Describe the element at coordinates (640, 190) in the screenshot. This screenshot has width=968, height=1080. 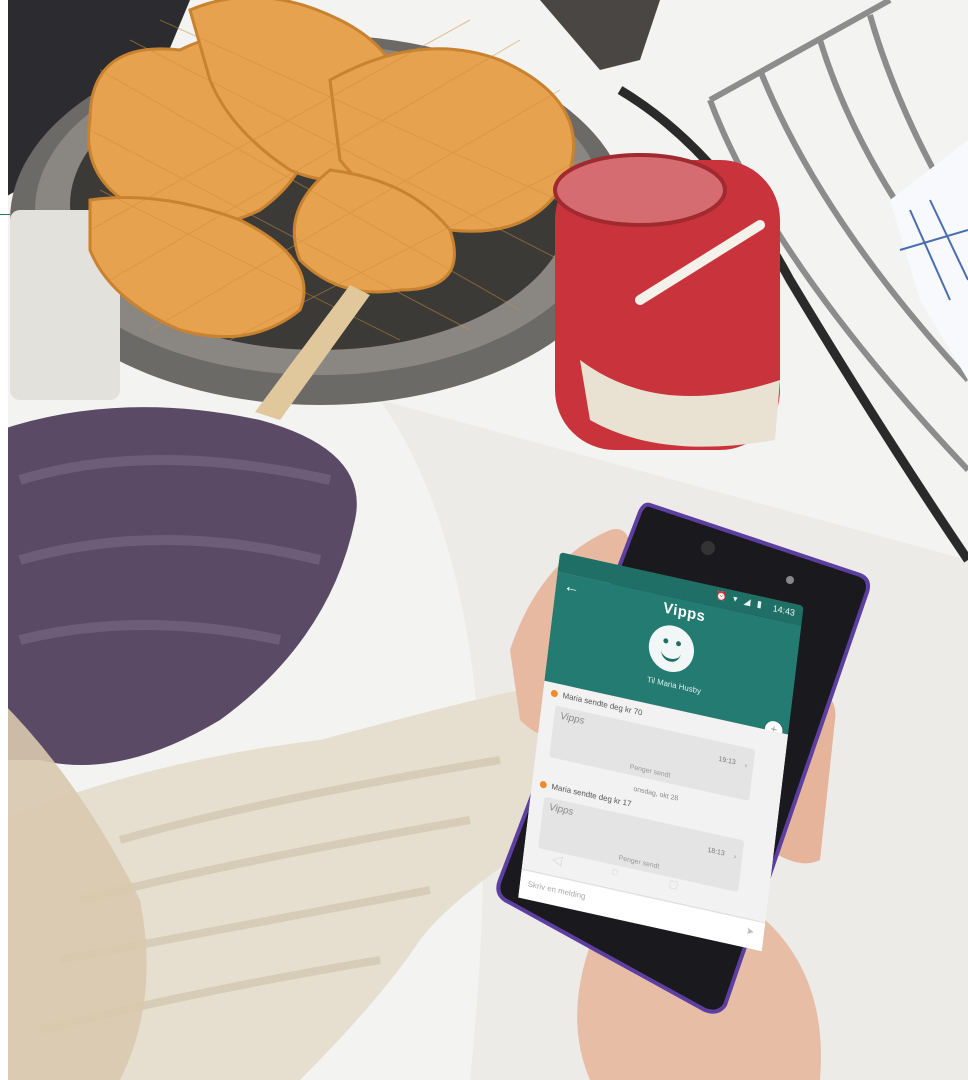
I see `jam-jar-rim` at that location.